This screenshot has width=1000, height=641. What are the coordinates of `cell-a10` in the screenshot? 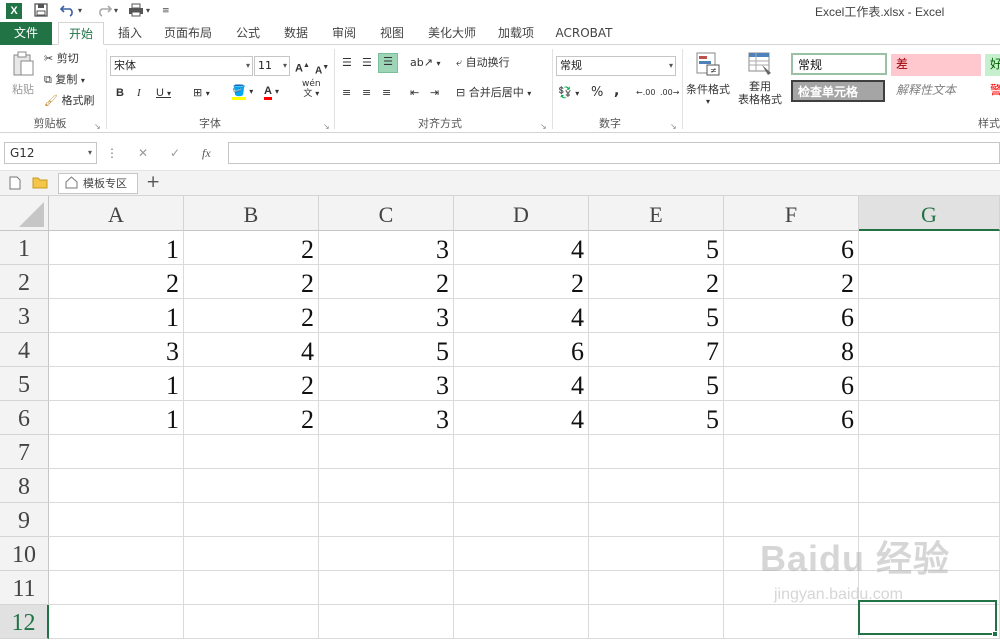 It's located at (116, 554).